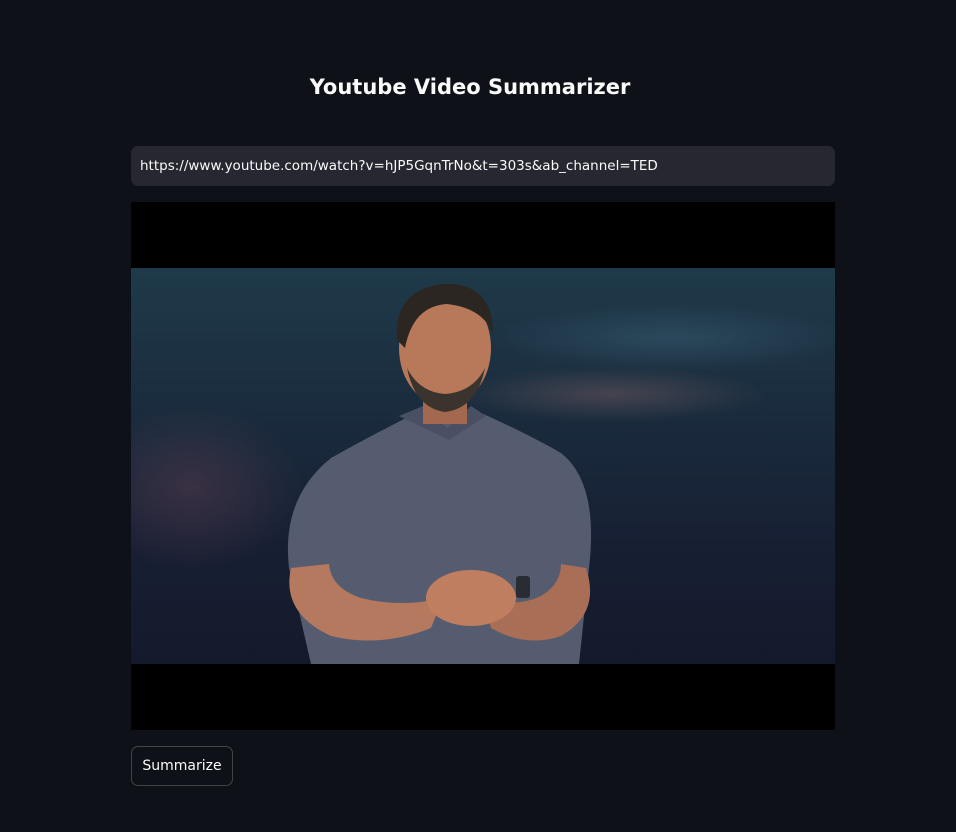 This screenshot has width=956, height=832. What do you see at coordinates (182, 766) in the screenshot?
I see `summarize-button: Summarize` at bounding box center [182, 766].